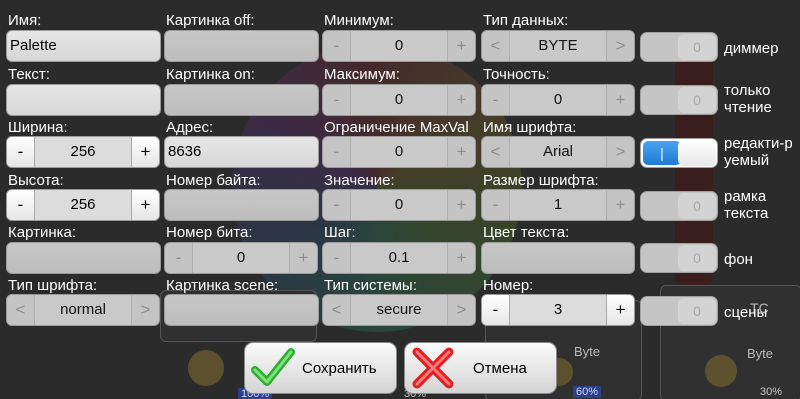  I want to click on data-type-prev-button: <, so click(496, 46).